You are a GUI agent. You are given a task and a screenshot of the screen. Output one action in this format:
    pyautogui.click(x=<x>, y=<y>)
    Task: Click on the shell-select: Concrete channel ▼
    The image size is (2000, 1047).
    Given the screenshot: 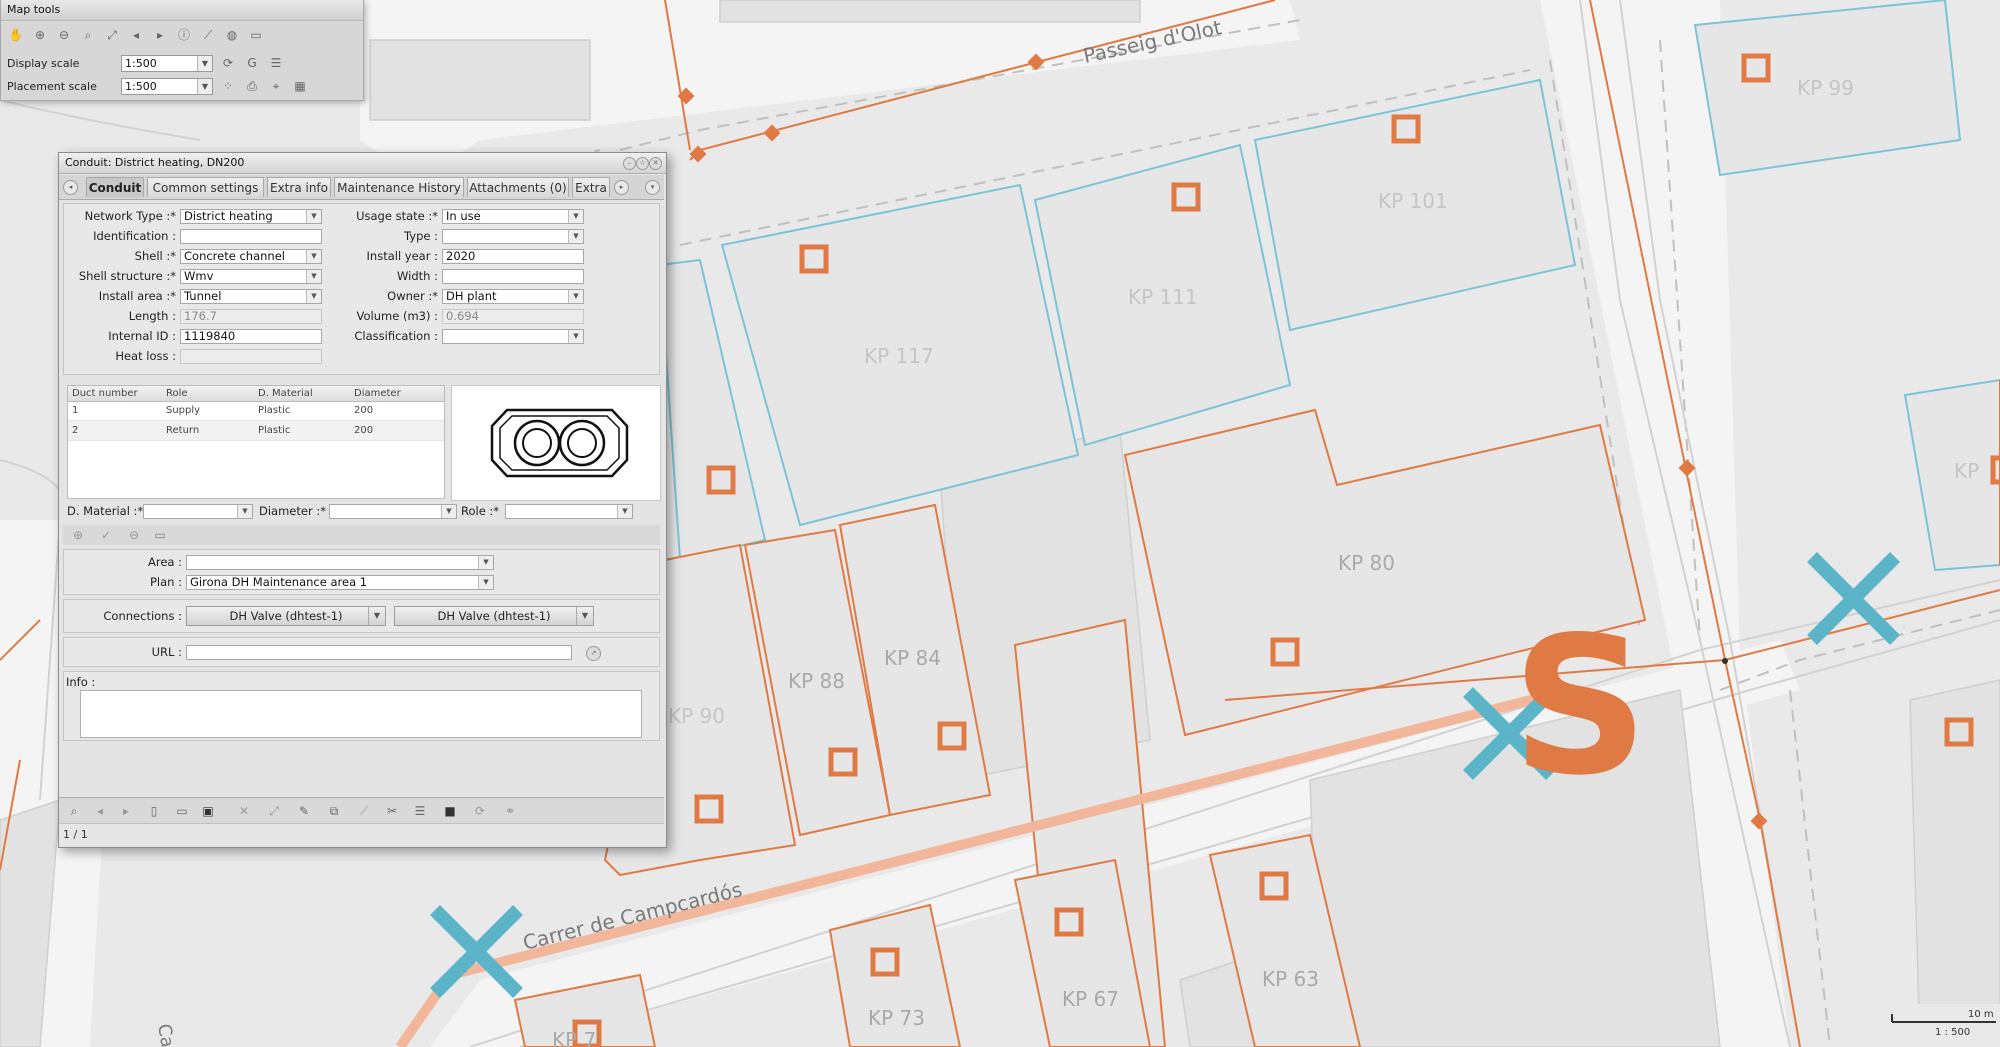 What is the action you would take?
    pyautogui.click(x=251, y=256)
    